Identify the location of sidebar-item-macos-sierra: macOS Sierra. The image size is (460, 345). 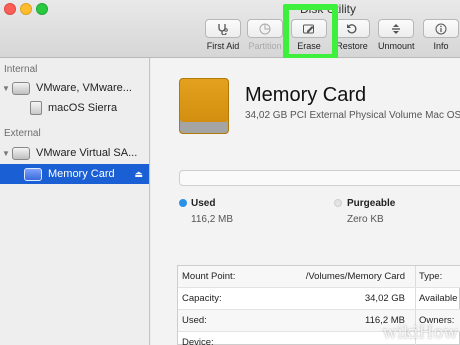
(74, 108).